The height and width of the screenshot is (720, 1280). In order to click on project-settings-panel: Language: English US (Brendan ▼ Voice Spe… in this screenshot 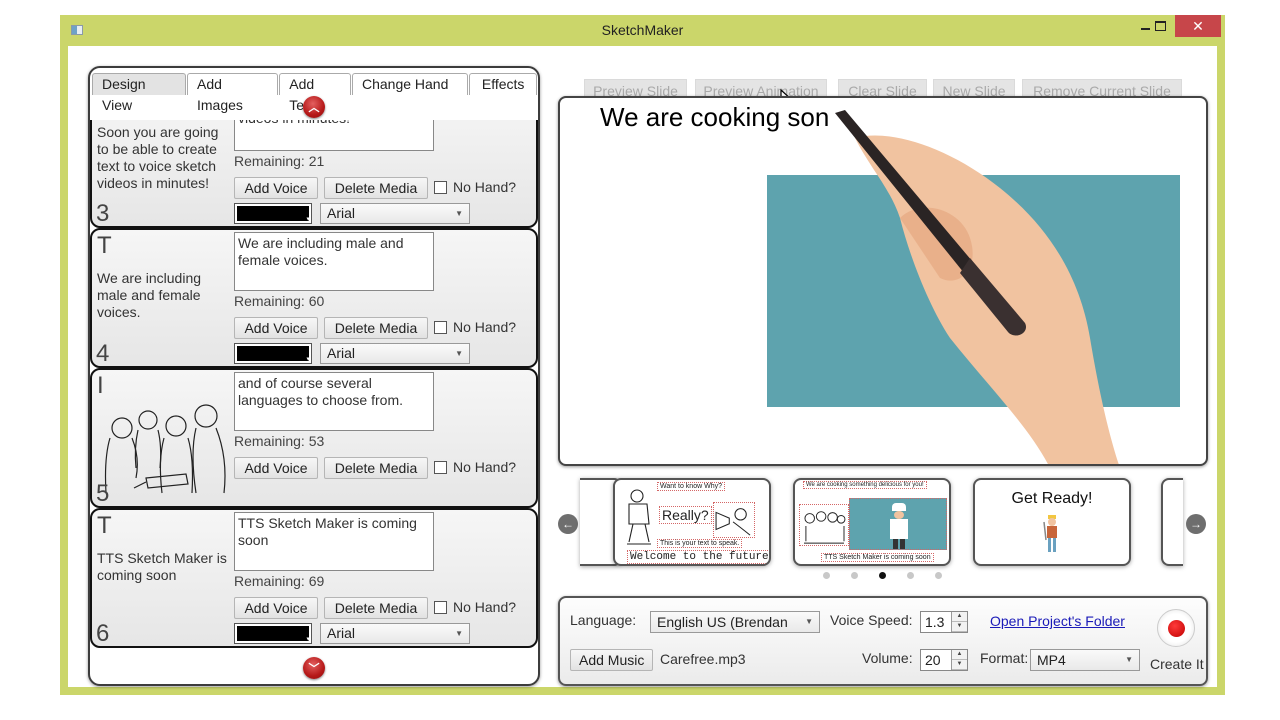, I will do `click(883, 641)`.